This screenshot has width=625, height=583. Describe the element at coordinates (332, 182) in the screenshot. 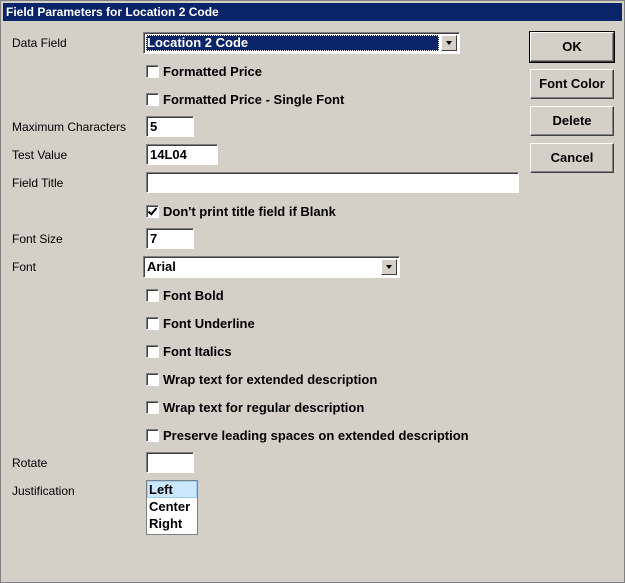

I see `field-title-input` at that location.